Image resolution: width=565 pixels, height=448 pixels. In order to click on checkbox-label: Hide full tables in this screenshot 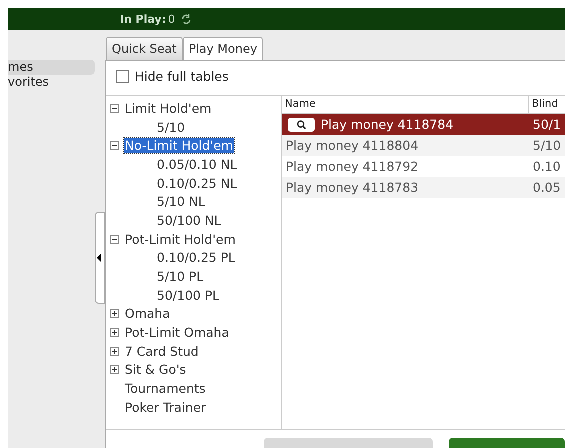, I will do `click(182, 76)`.